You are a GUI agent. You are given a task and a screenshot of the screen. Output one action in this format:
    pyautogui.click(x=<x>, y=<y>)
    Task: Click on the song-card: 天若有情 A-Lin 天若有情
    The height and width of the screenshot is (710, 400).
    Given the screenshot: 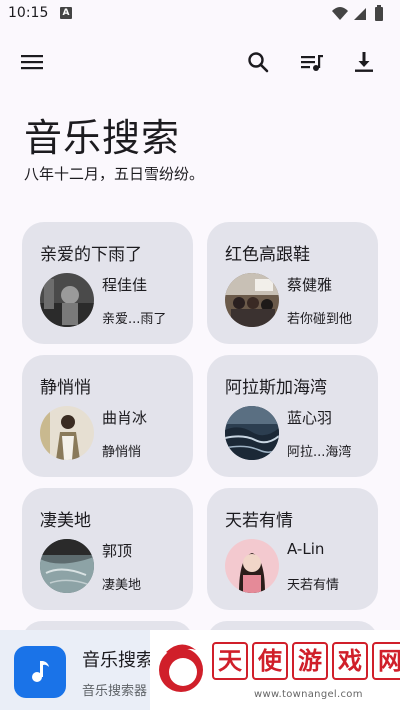 What is the action you would take?
    pyautogui.click(x=292, y=549)
    